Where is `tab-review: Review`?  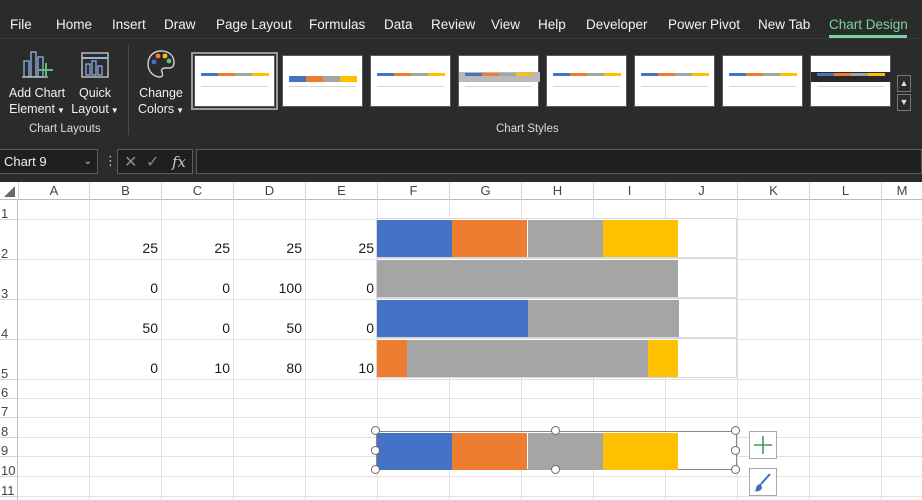
tab-review: Review is located at coordinates (453, 25).